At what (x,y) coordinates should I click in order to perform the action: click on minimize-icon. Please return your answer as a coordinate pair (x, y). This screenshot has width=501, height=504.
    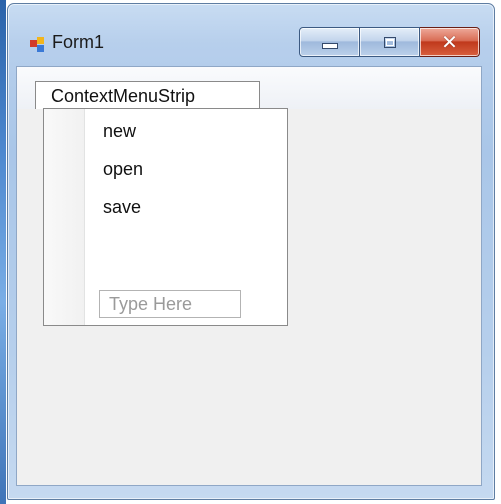
    Looking at the image, I should click on (329, 46).